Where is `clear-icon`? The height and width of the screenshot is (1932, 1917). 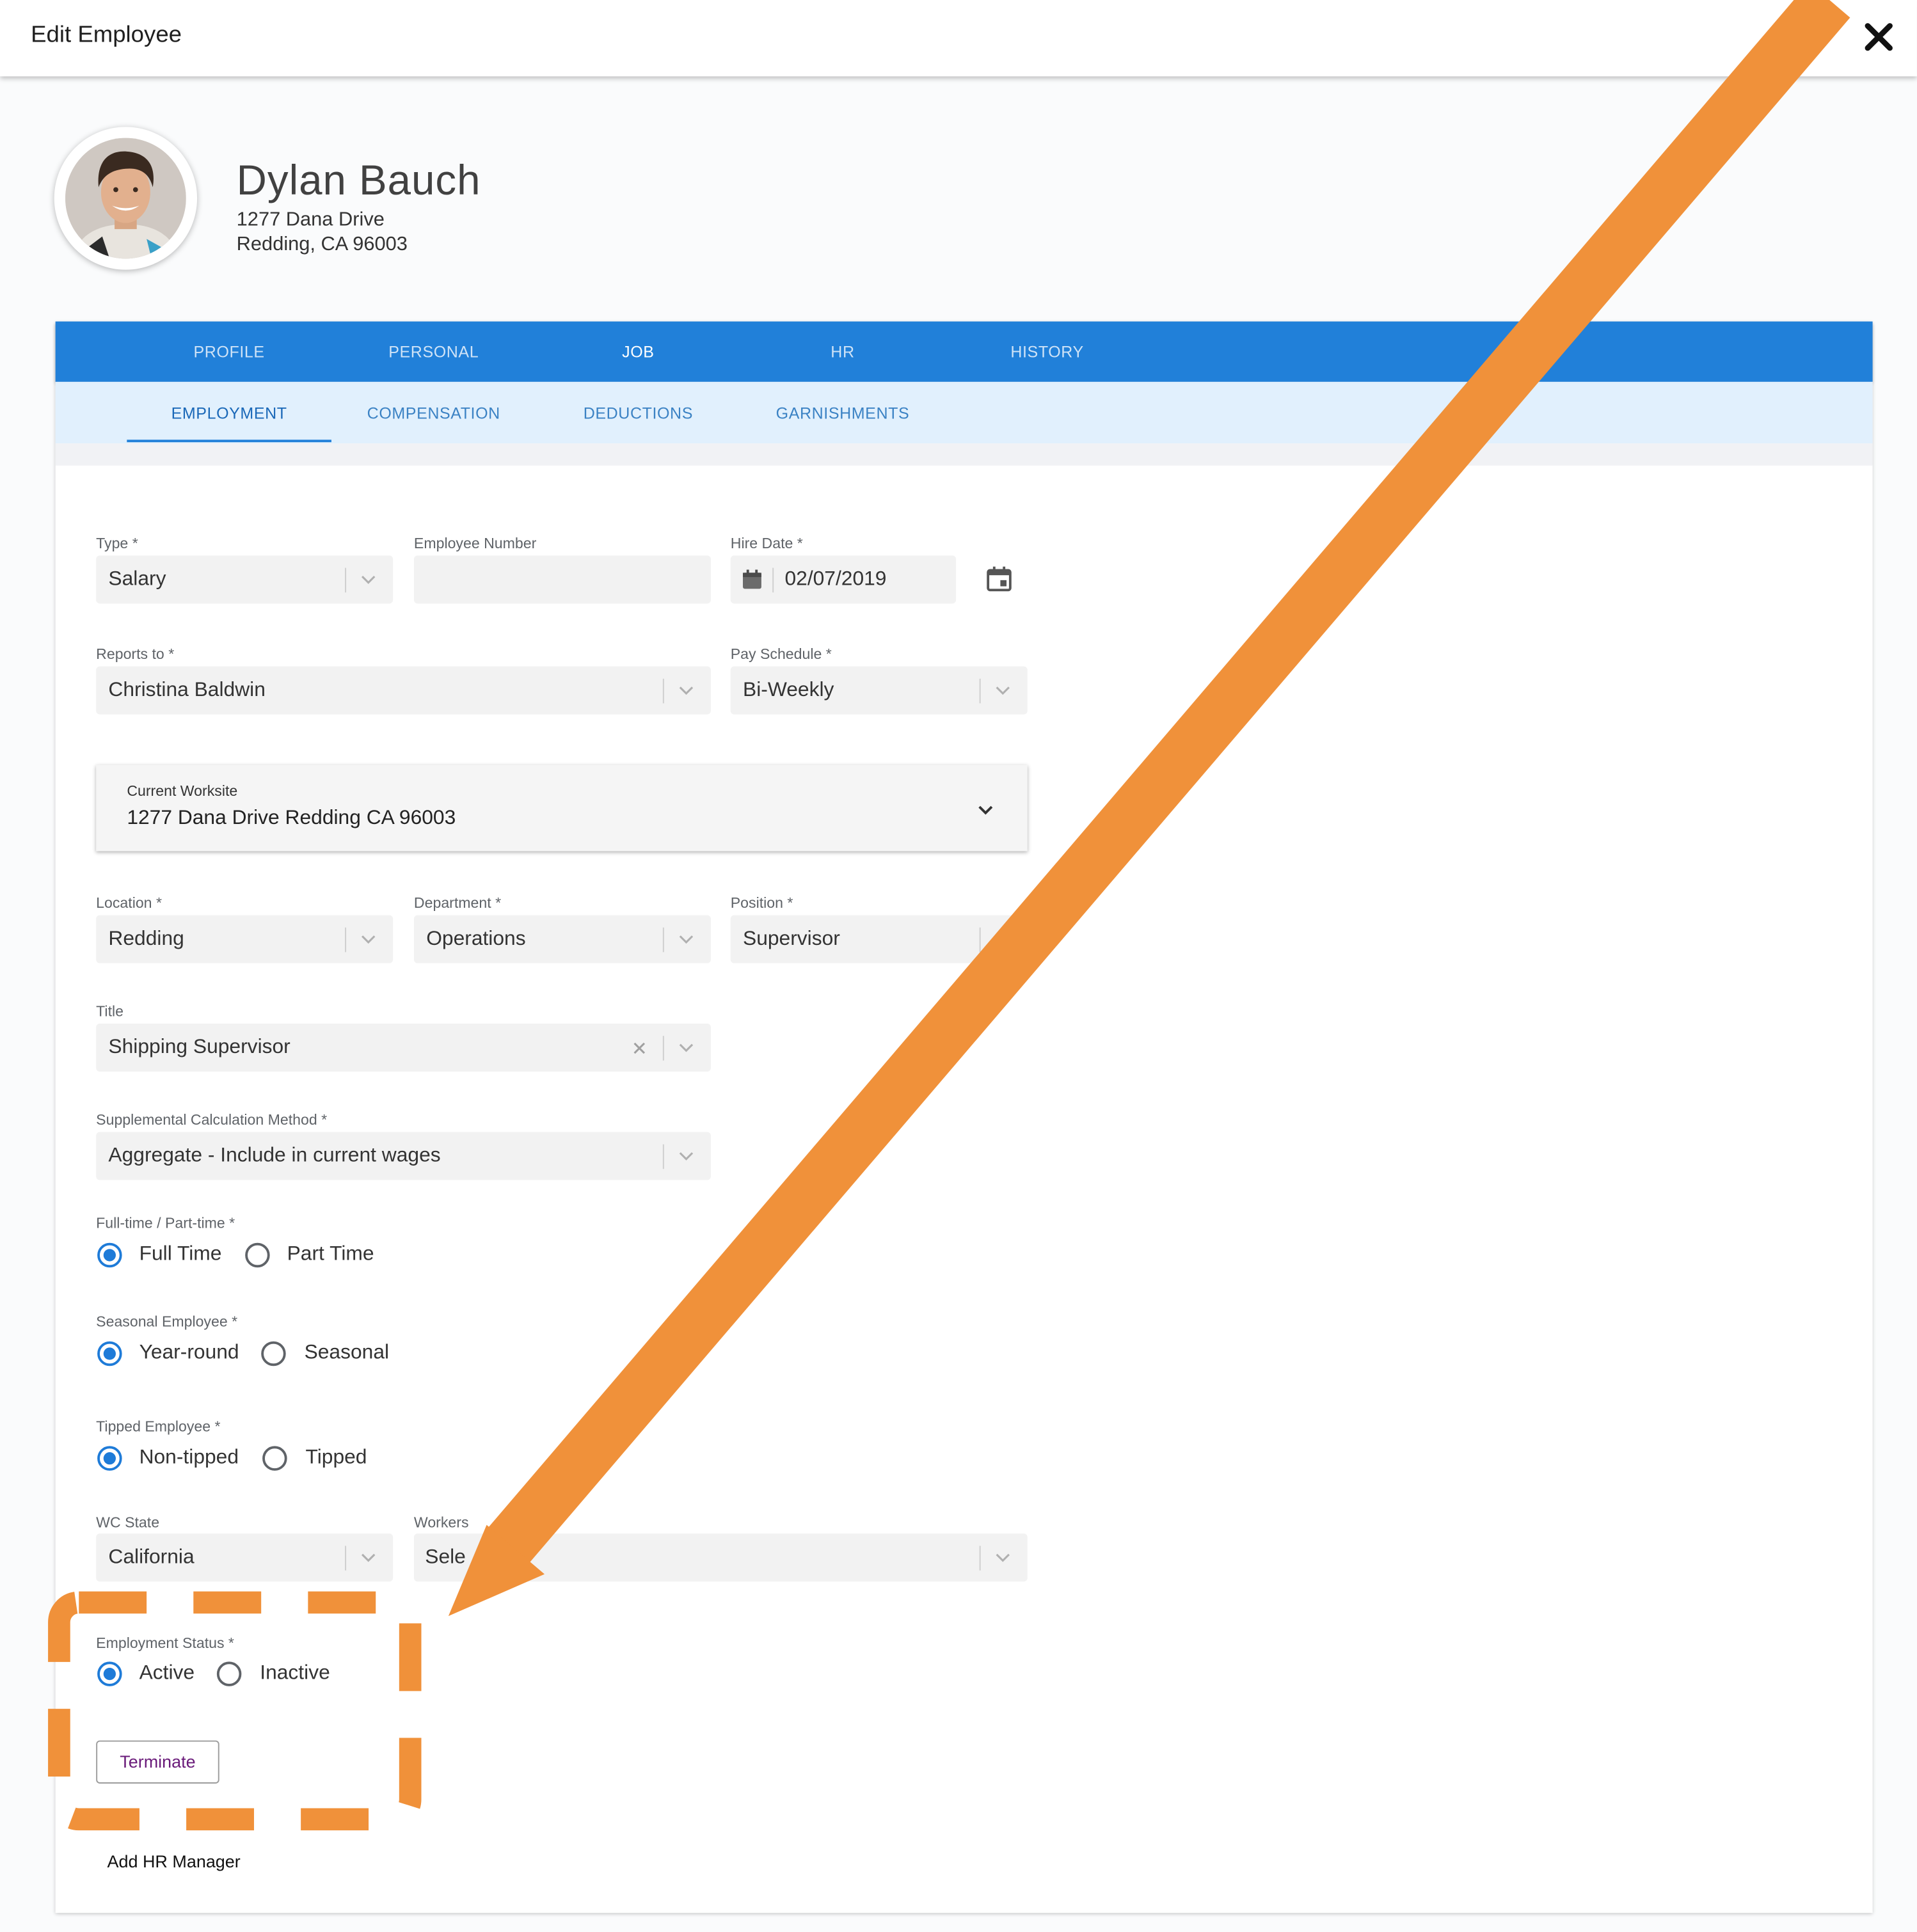 clear-icon is located at coordinates (639, 1048).